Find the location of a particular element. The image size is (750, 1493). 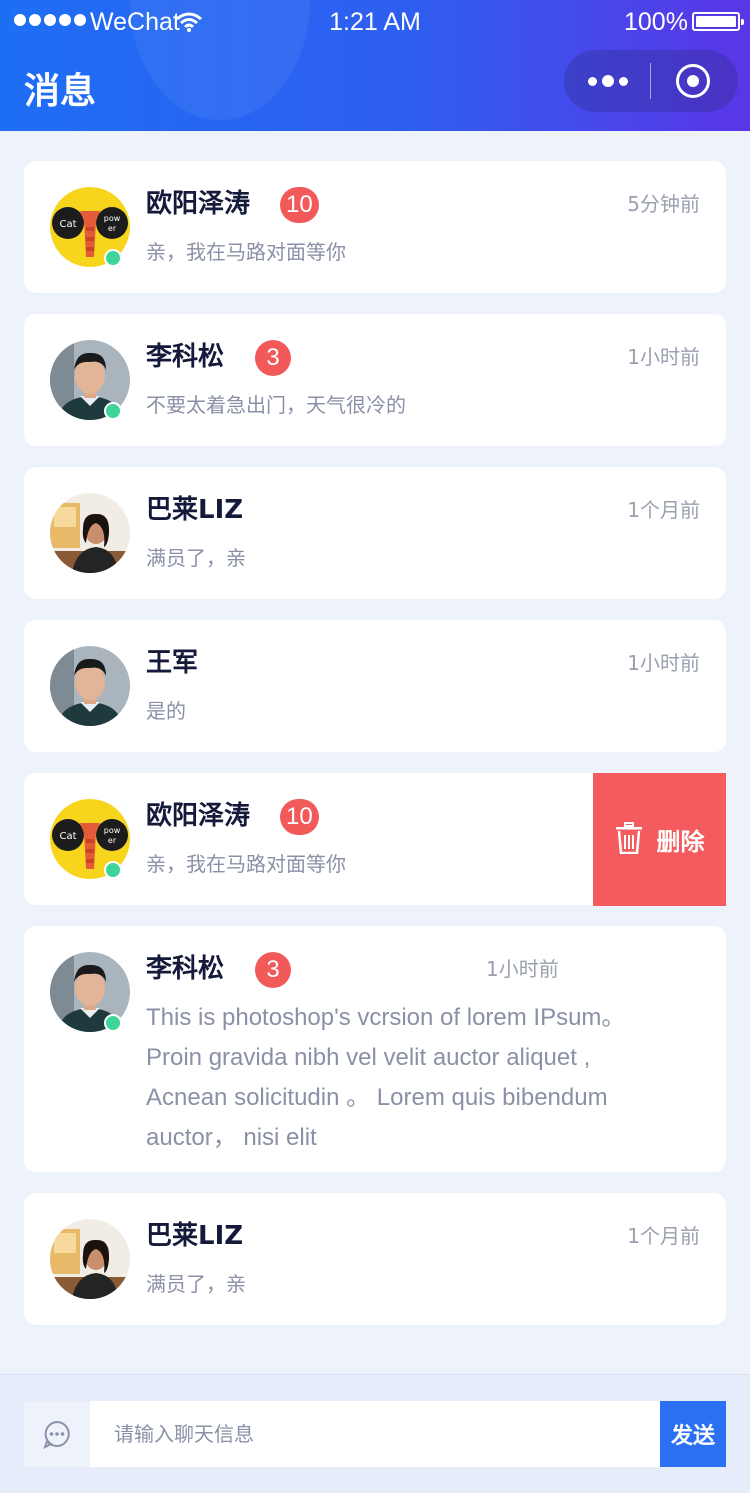

target-icon is located at coordinates (693, 81).